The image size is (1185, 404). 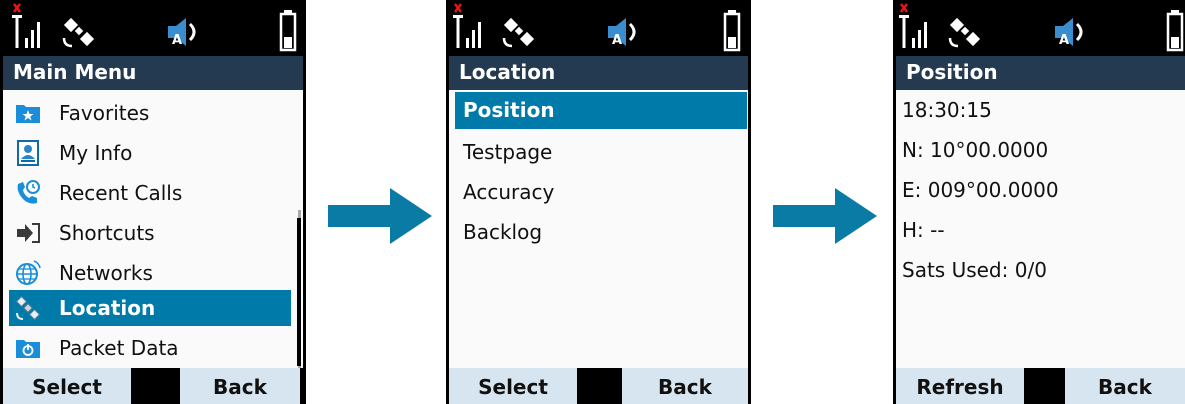 What do you see at coordinates (601, 152) in the screenshot?
I see `list-item-testpage: Testpage` at bounding box center [601, 152].